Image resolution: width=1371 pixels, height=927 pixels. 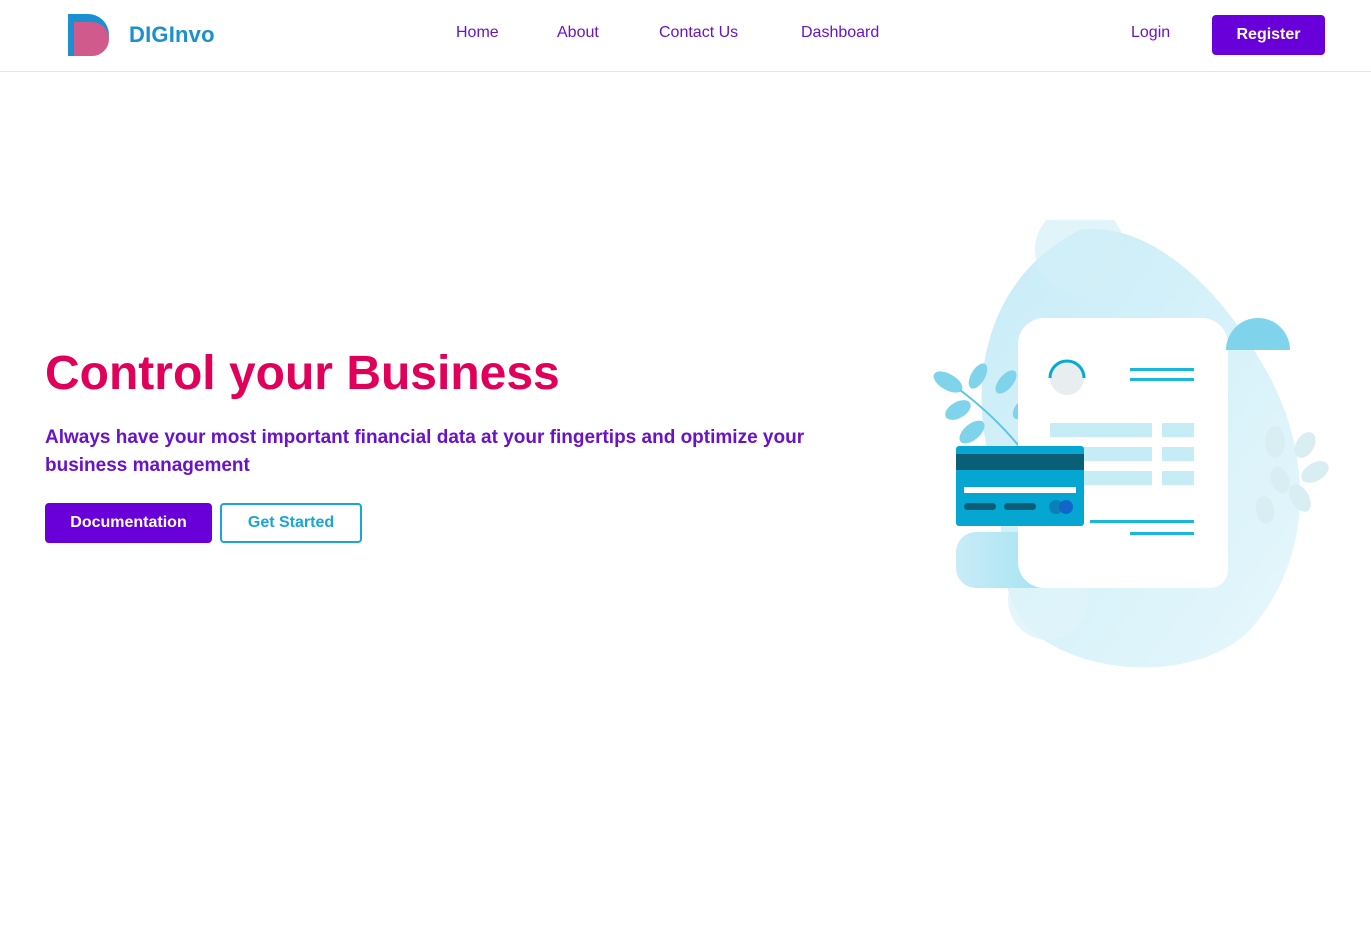 I want to click on nav-link-contact: Contact Us, so click(x=698, y=33).